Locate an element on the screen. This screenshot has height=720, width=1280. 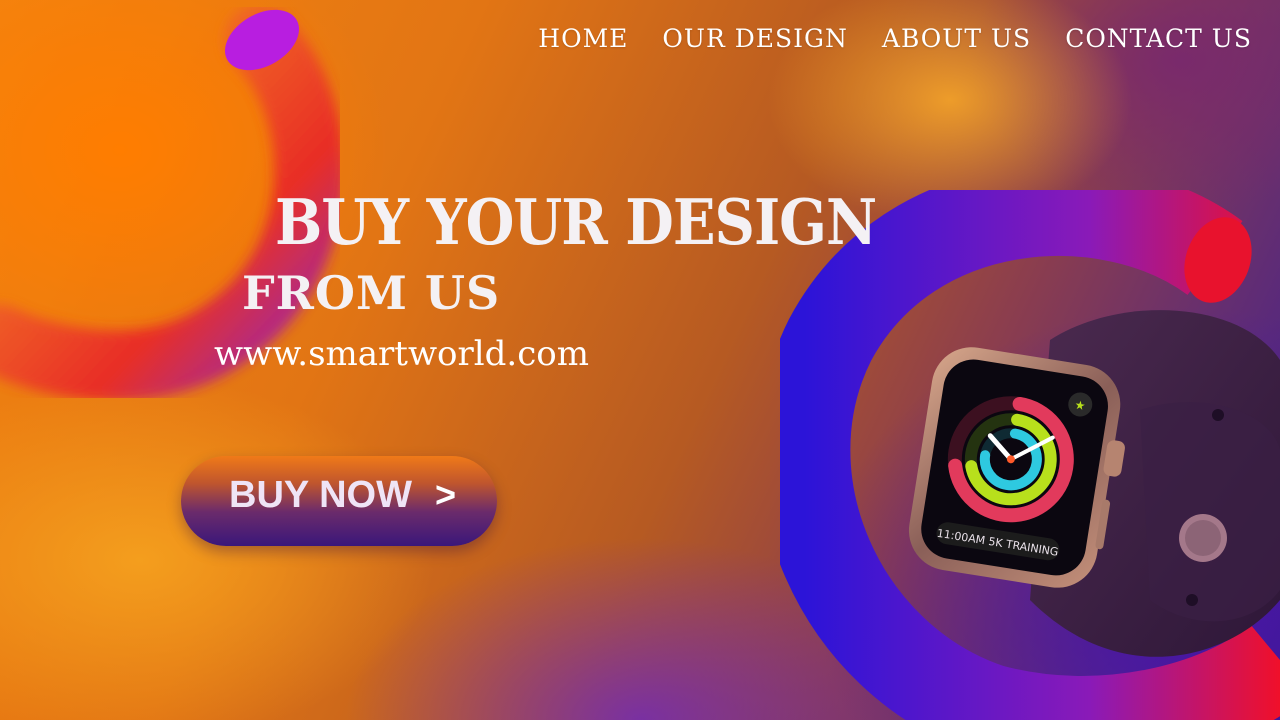
buy-now-label: BUY NOW is located at coordinates (320, 495).